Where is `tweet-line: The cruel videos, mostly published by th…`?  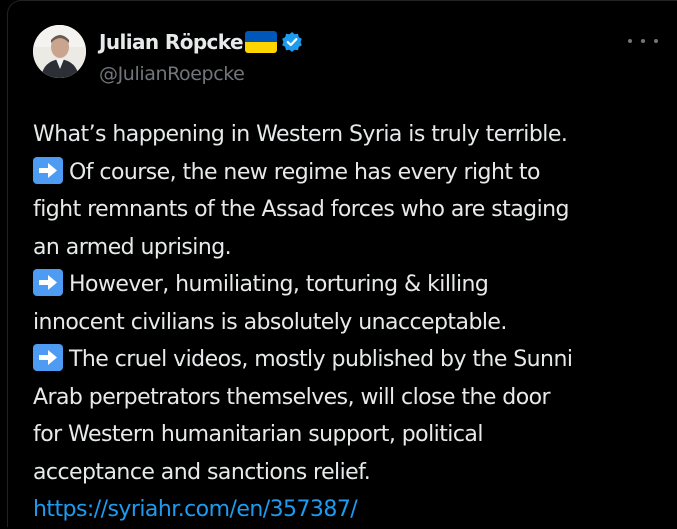 tweet-line: The cruel videos, mostly published by th… is located at coordinates (353, 360).